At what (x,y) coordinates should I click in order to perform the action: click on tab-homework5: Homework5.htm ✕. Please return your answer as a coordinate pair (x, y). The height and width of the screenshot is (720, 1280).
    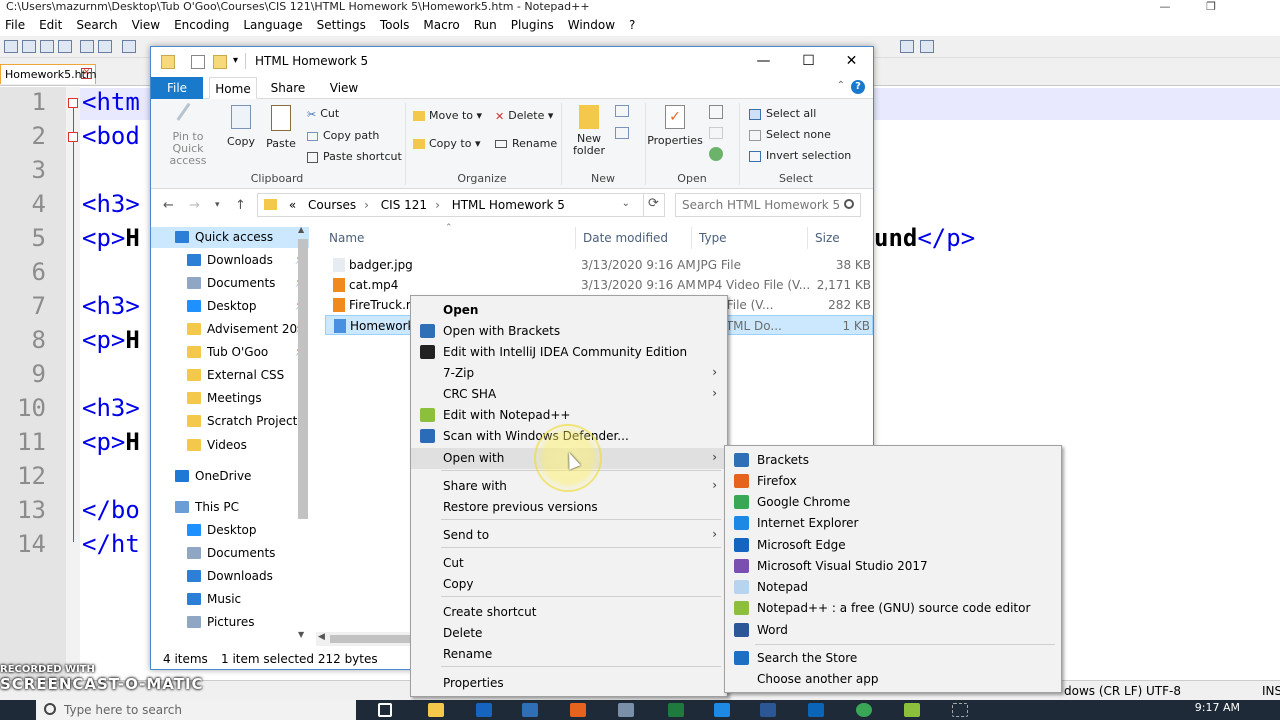
    Looking at the image, I should click on (48, 74).